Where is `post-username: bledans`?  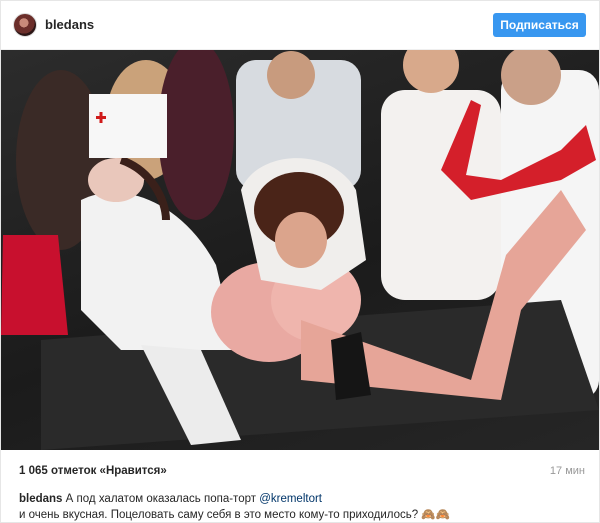 post-username: bledans is located at coordinates (69, 24).